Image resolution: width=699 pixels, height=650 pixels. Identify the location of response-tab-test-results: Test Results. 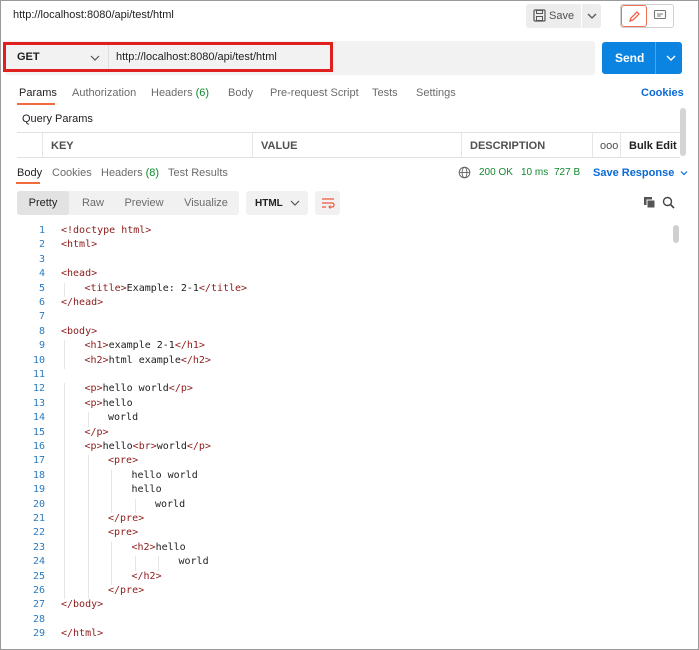
(198, 173).